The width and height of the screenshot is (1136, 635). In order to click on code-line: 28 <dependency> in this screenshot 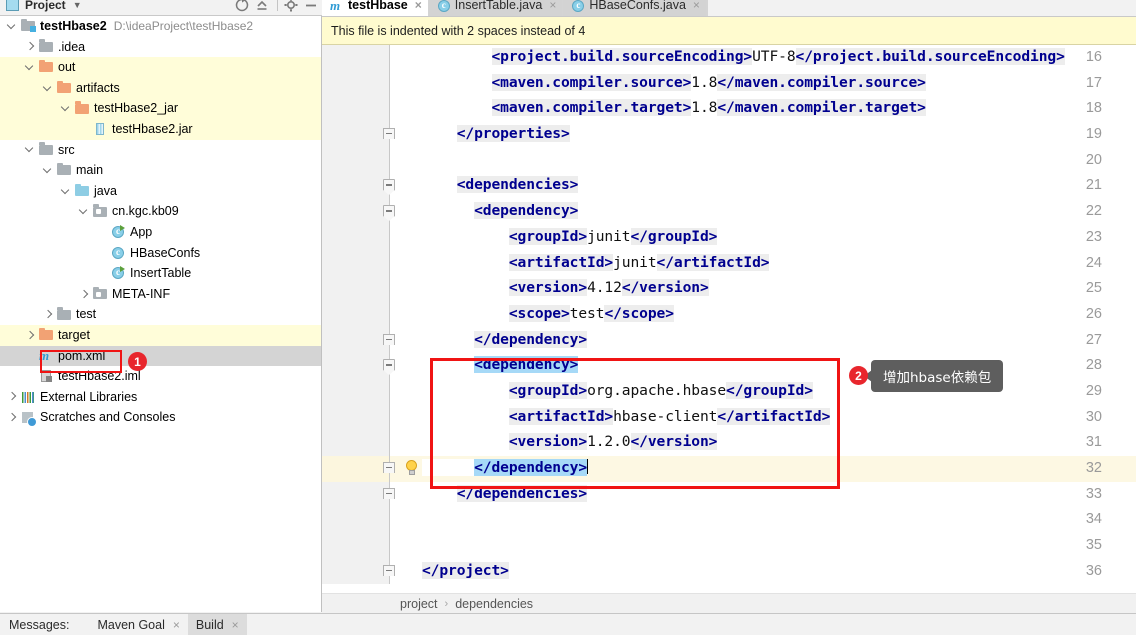, I will do `click(729, 366)`.